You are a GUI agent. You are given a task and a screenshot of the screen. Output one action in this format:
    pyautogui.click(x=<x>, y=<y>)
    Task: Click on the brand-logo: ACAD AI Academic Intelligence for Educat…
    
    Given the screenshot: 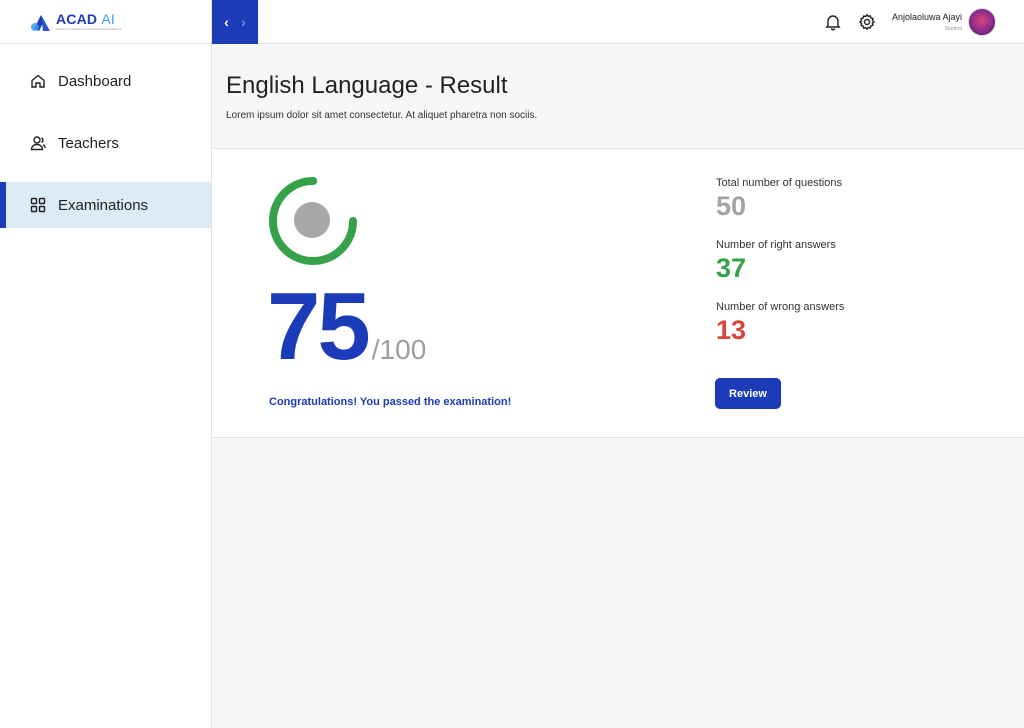 What is the action you would take?
    pyautogui.click(x=105, y=22)
    